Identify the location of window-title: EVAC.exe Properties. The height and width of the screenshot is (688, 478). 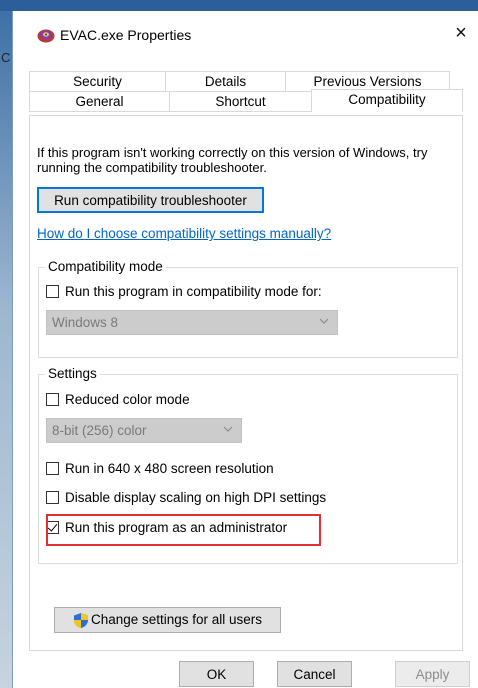
(126, 35).